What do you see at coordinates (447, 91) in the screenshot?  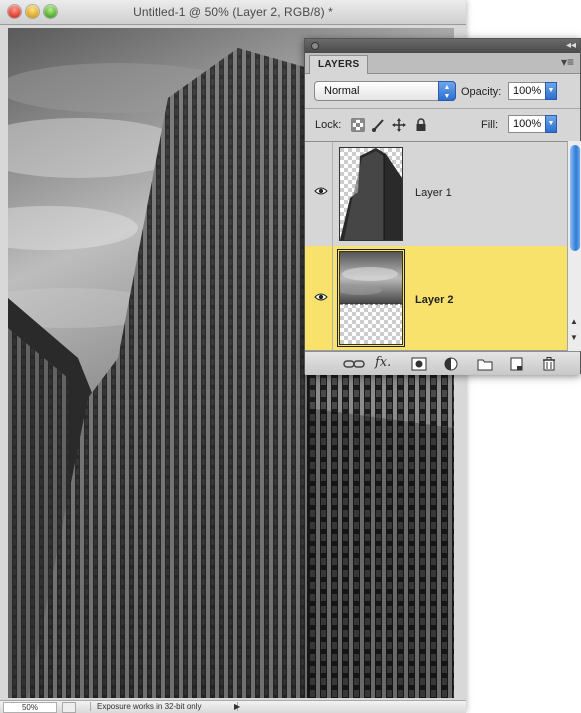 I see `select-arrows-icon: ▲ ▼` at bounding box center [447, 91].